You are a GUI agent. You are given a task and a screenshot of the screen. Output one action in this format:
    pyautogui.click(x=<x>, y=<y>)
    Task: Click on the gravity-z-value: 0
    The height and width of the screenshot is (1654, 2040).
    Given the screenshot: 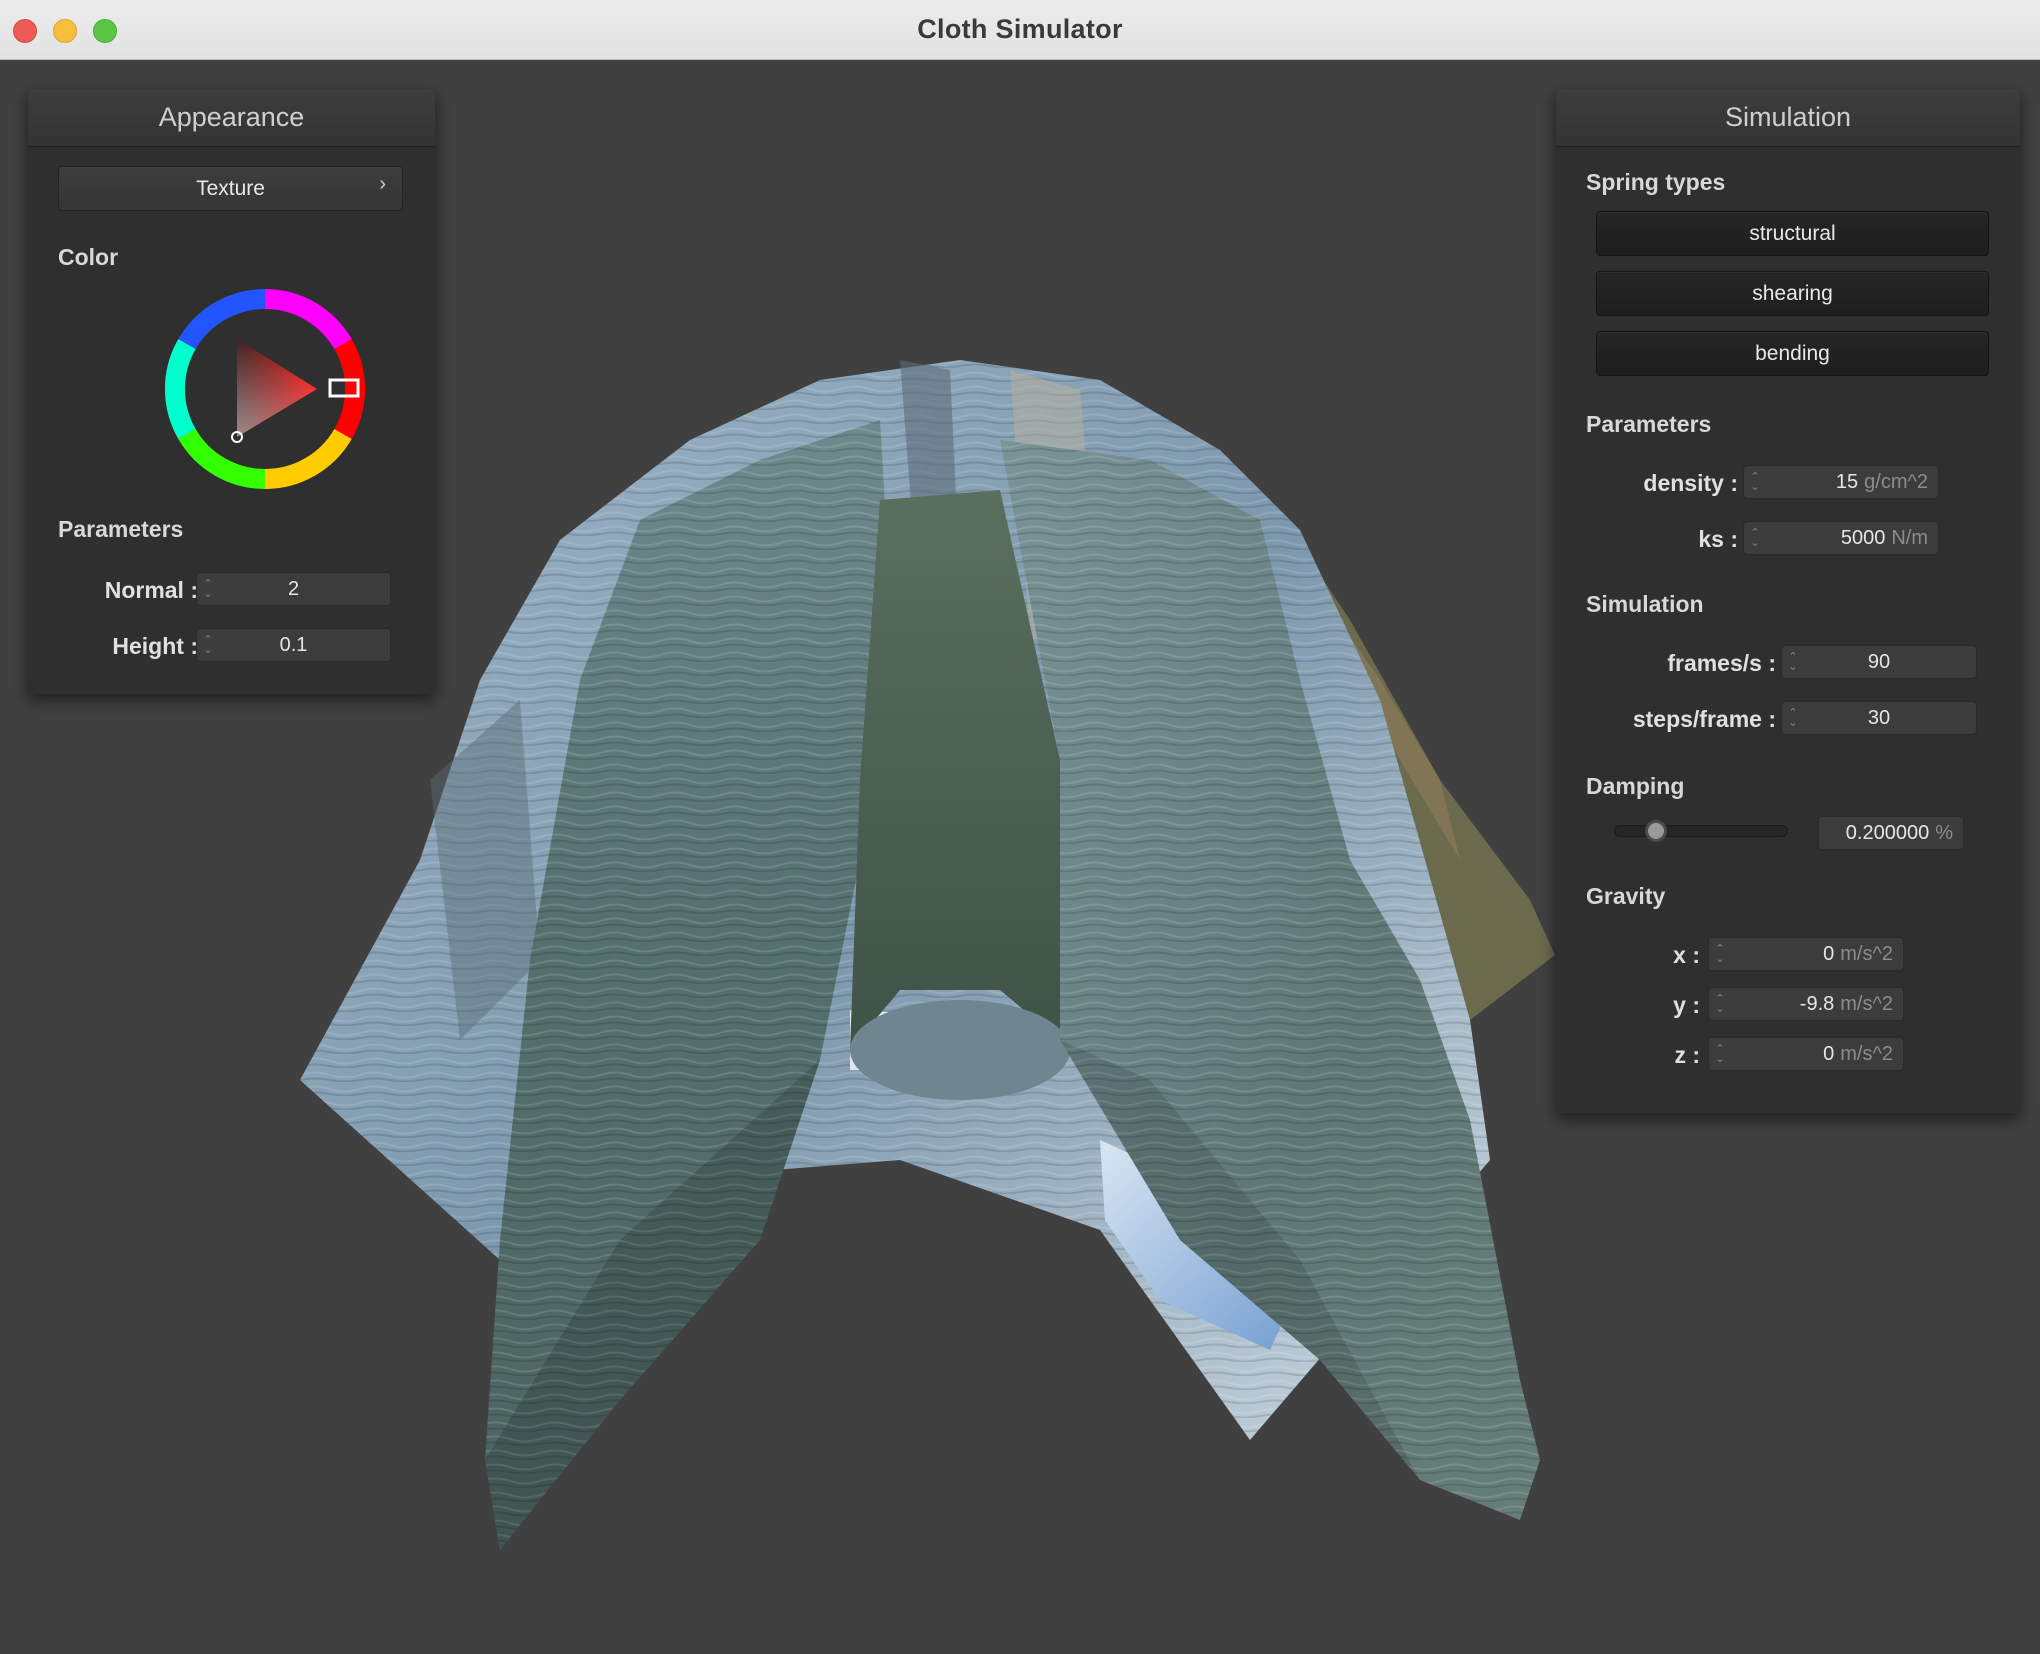 What is the action you would take?
    pyautogui.click(x=1829, y=1053)
    